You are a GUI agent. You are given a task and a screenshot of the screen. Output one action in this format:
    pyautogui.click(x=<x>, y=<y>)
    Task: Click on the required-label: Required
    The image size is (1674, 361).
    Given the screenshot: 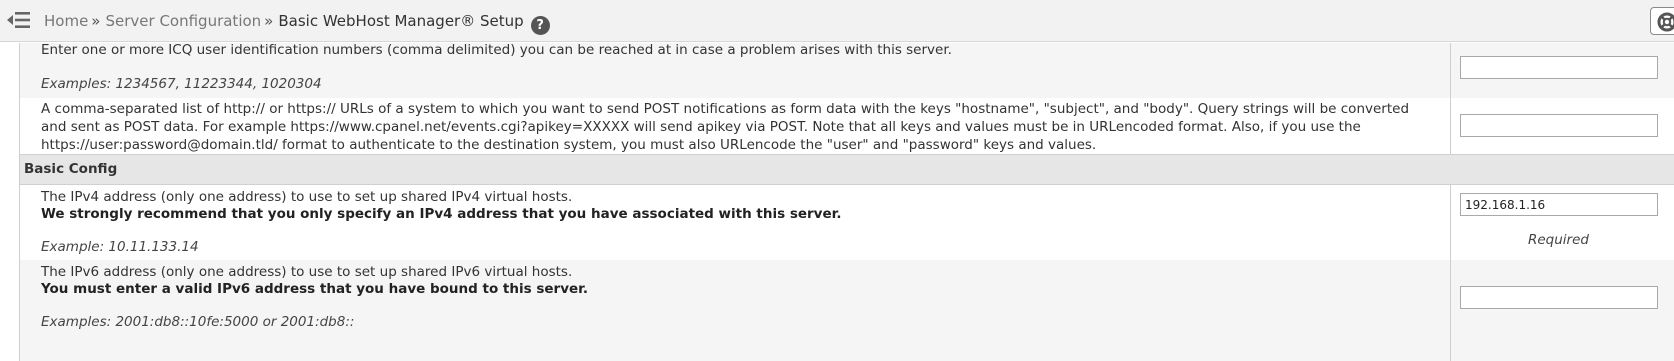 What is the action you would take?
    pyautogui.click(x=1558, y=240)
    